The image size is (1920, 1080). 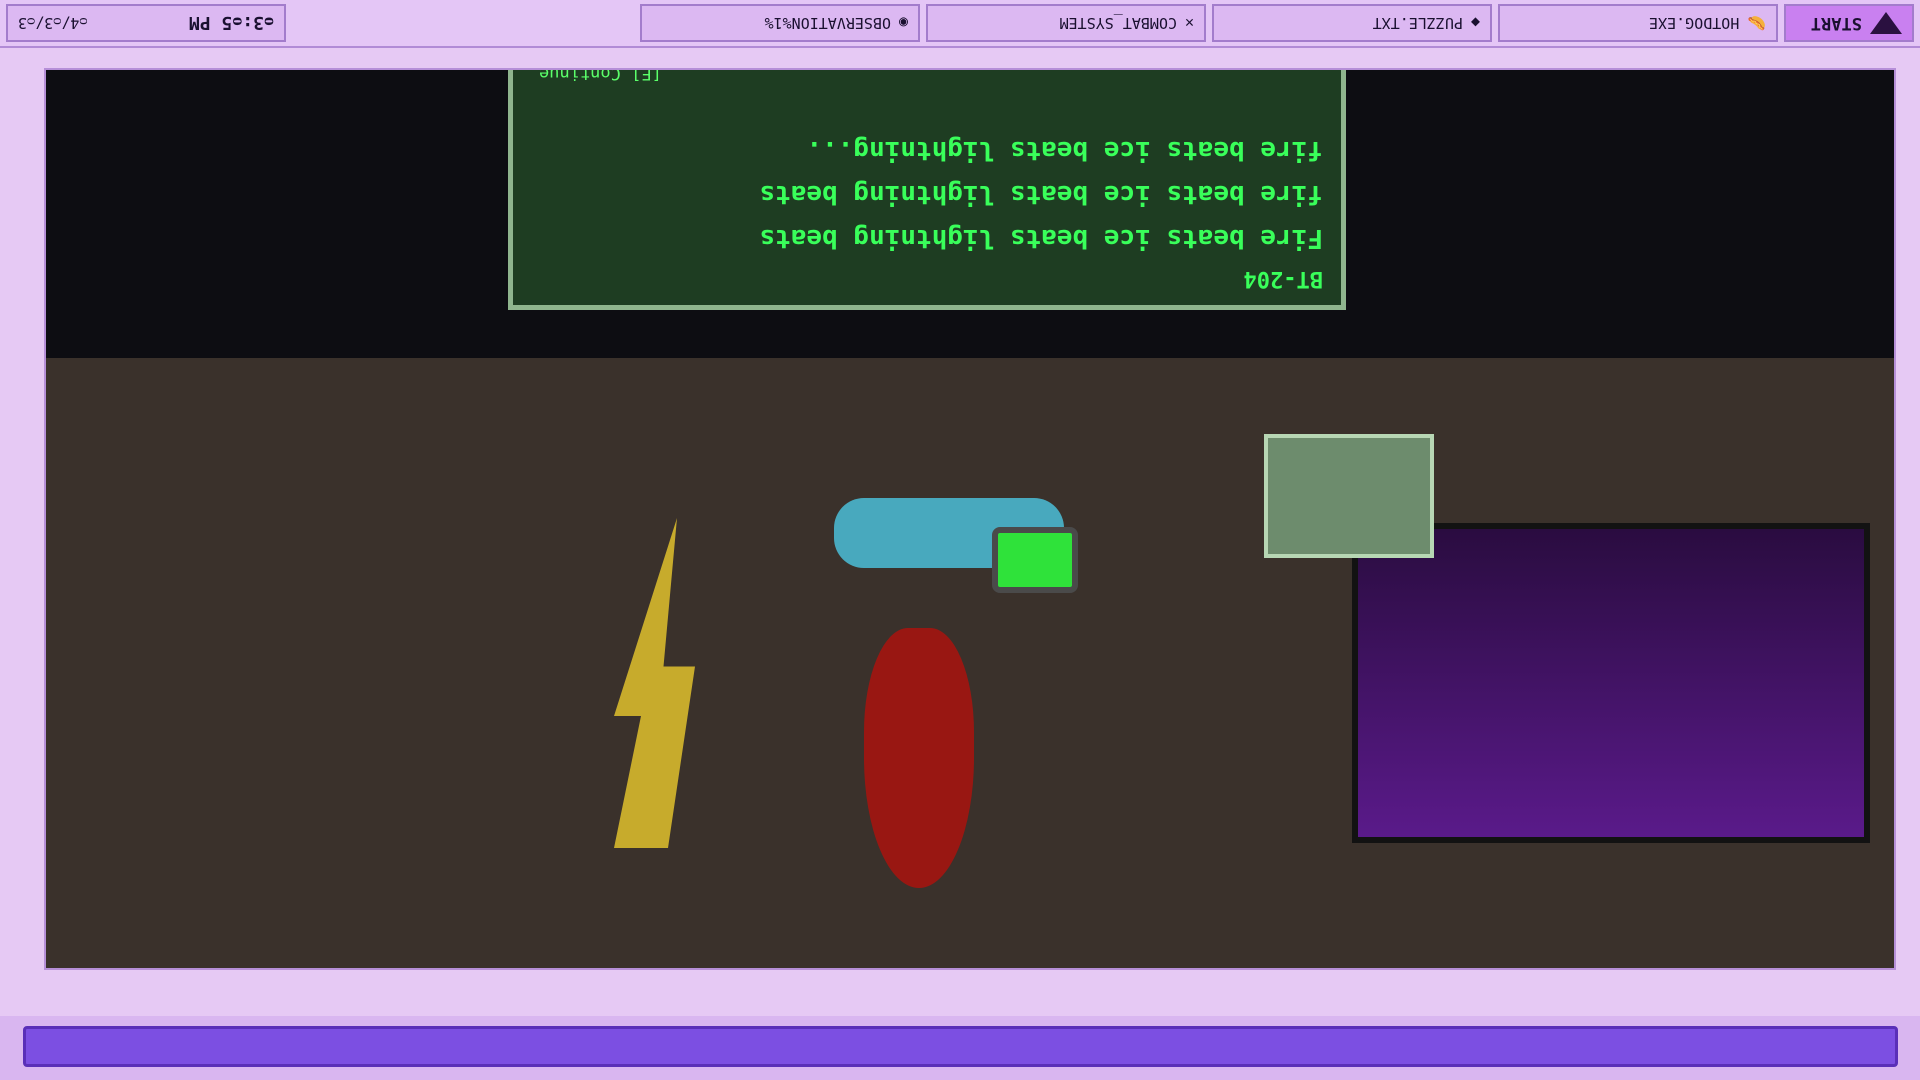 I want to click on crossed-swords-icon: ✕, so click(x=1189, y=23).